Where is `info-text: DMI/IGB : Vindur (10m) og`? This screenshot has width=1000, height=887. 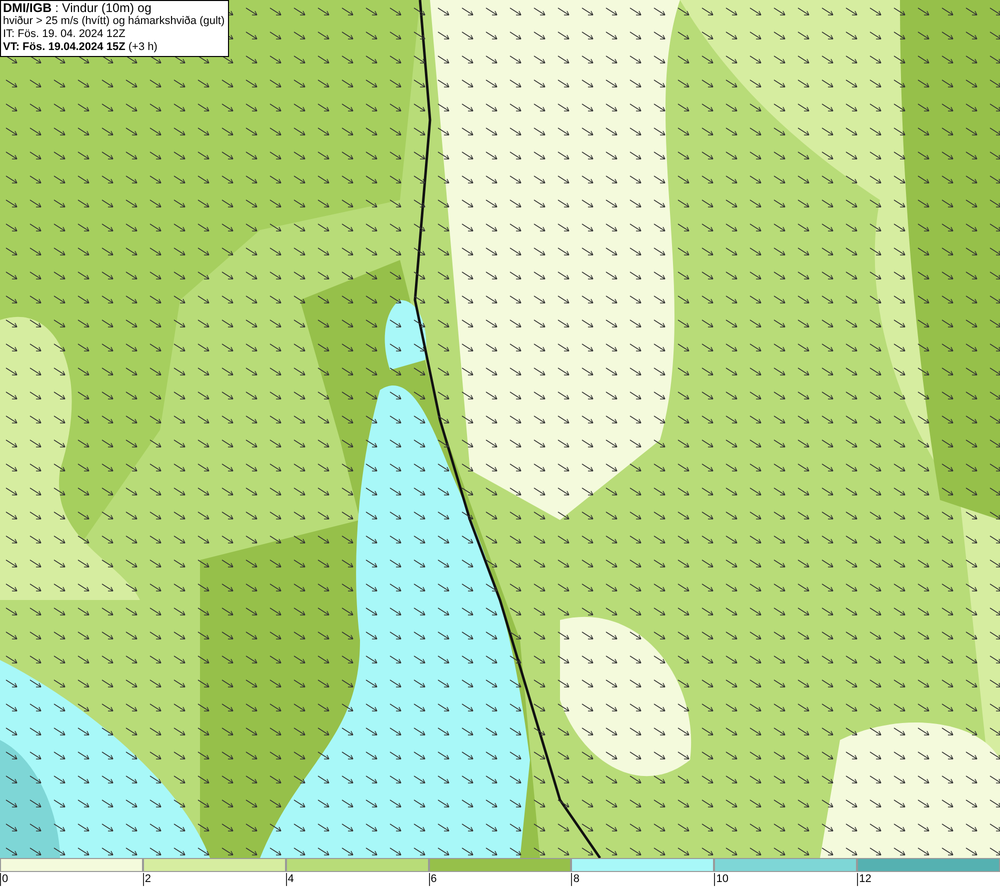
info-text: DMI/IGB : Vindur (10m) og is located at coordinates (77, 8).